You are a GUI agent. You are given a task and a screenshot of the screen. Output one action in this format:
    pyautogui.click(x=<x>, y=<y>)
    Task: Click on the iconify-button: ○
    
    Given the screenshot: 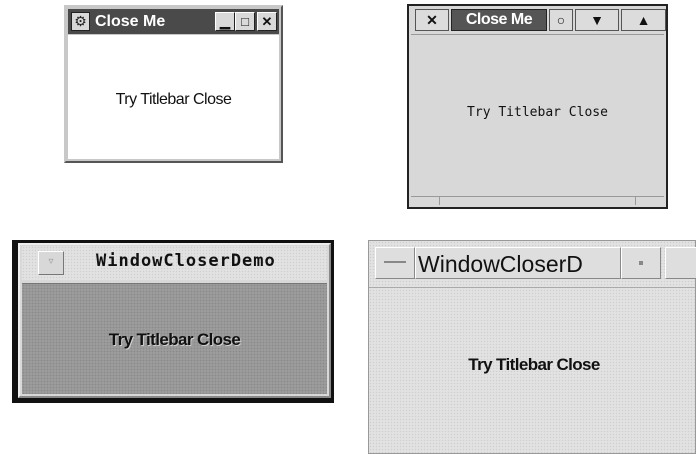 What is the action you would take?
    pyautogui.click(x=561, y=20)
    